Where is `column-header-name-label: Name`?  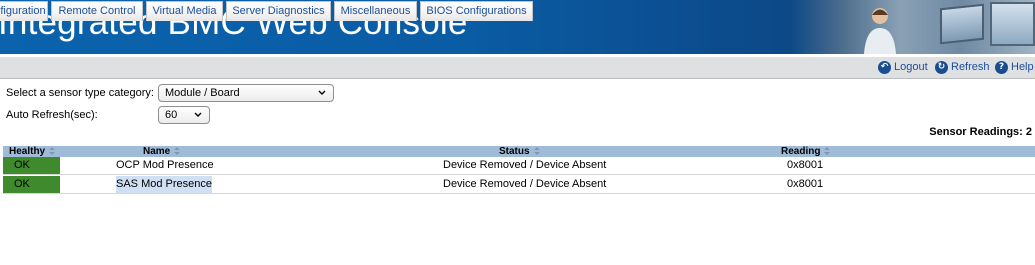
column-header-name-label: Name is located at coordinates (157, 151).